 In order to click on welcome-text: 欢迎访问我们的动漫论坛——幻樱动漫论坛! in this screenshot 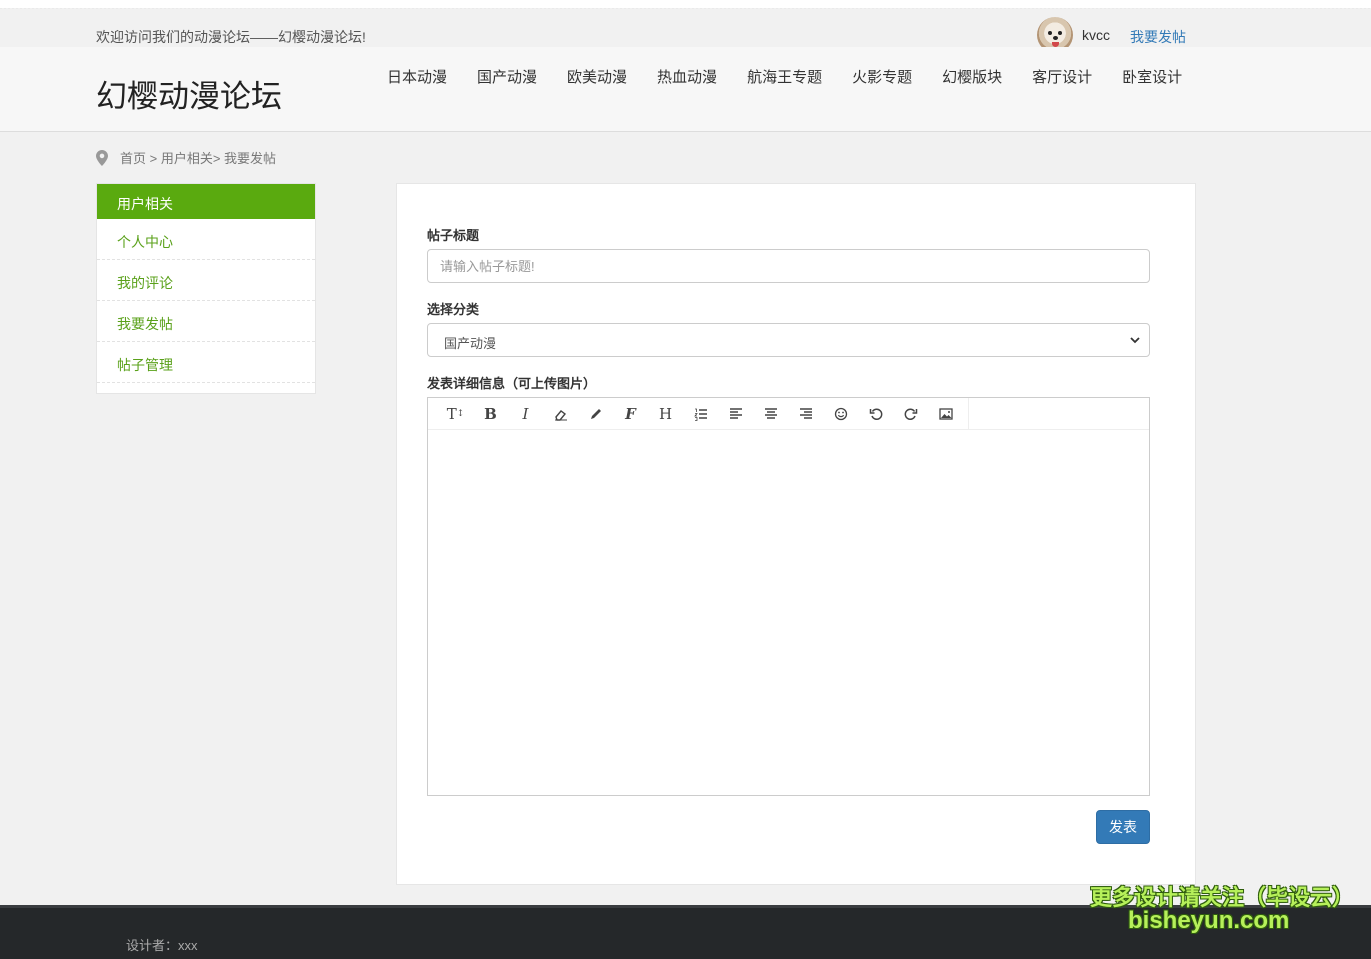, I will do `click(231, 37)`.